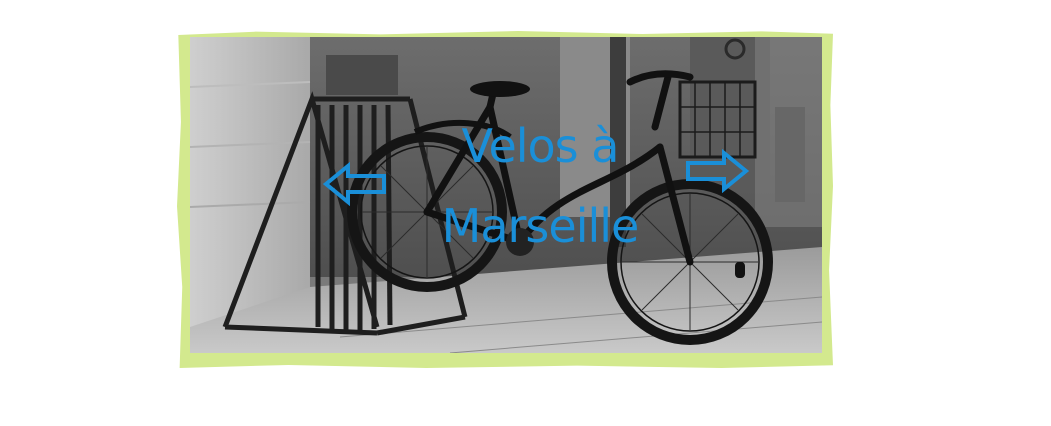 The height and width of the screenshot is (426, 1051). Describe the element at coordinates (540, 186) in the screenshot. I see `banner-title: Velos à Marseille` at that location.